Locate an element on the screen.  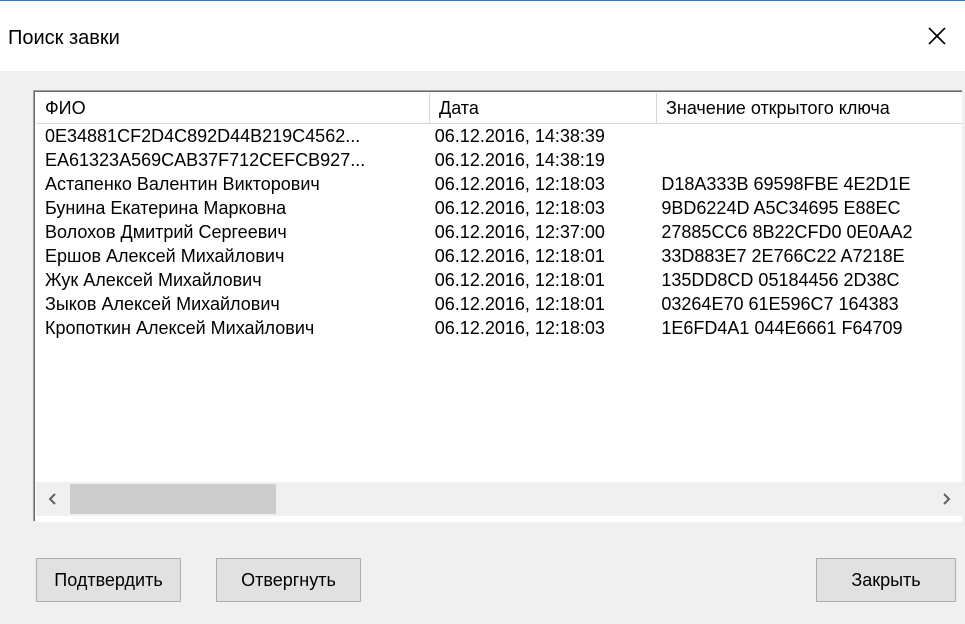
cell-fio: Волохов Дмитрий Сергеевич is located at coordinates (166, 232).